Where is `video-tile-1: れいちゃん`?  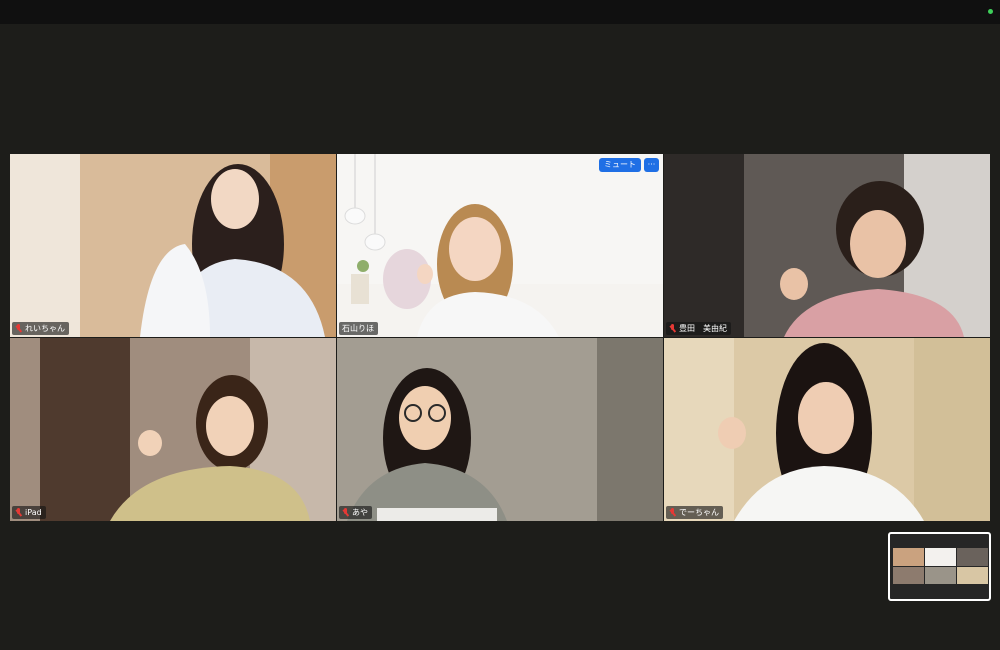 video-tile-1: れいちゃん is located at coordinates (173, 245).